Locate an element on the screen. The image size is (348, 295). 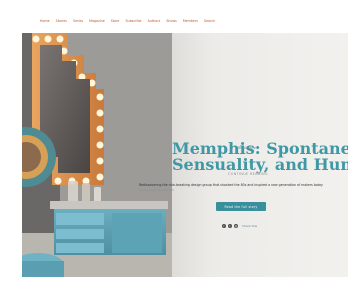
email-icon: @ is located at coordinates (236, 226).